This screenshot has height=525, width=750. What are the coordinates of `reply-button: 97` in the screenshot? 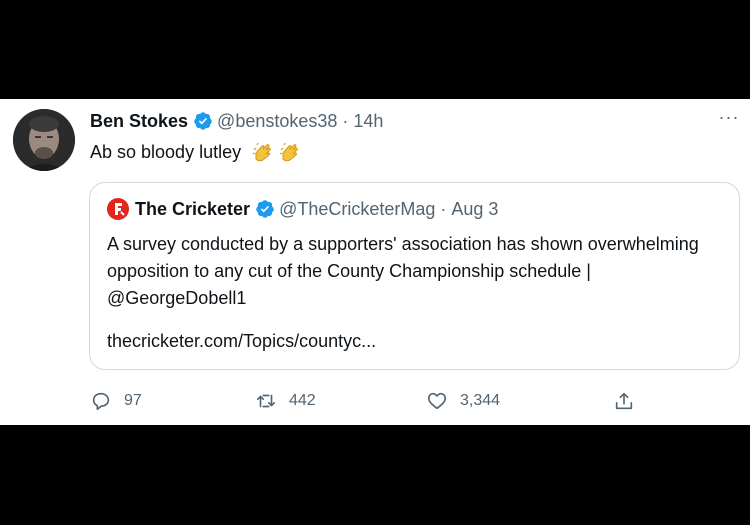 It's located at (116, 401).